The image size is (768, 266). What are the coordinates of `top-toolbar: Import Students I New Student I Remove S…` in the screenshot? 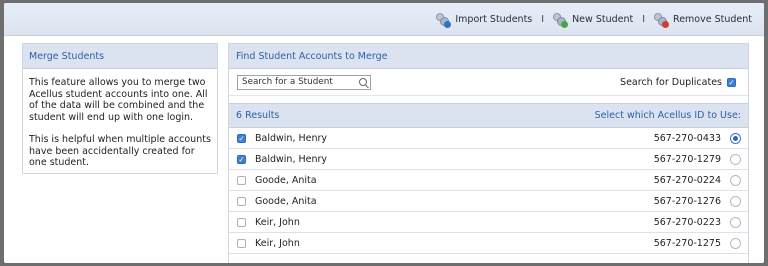 It's located at (384, 19).